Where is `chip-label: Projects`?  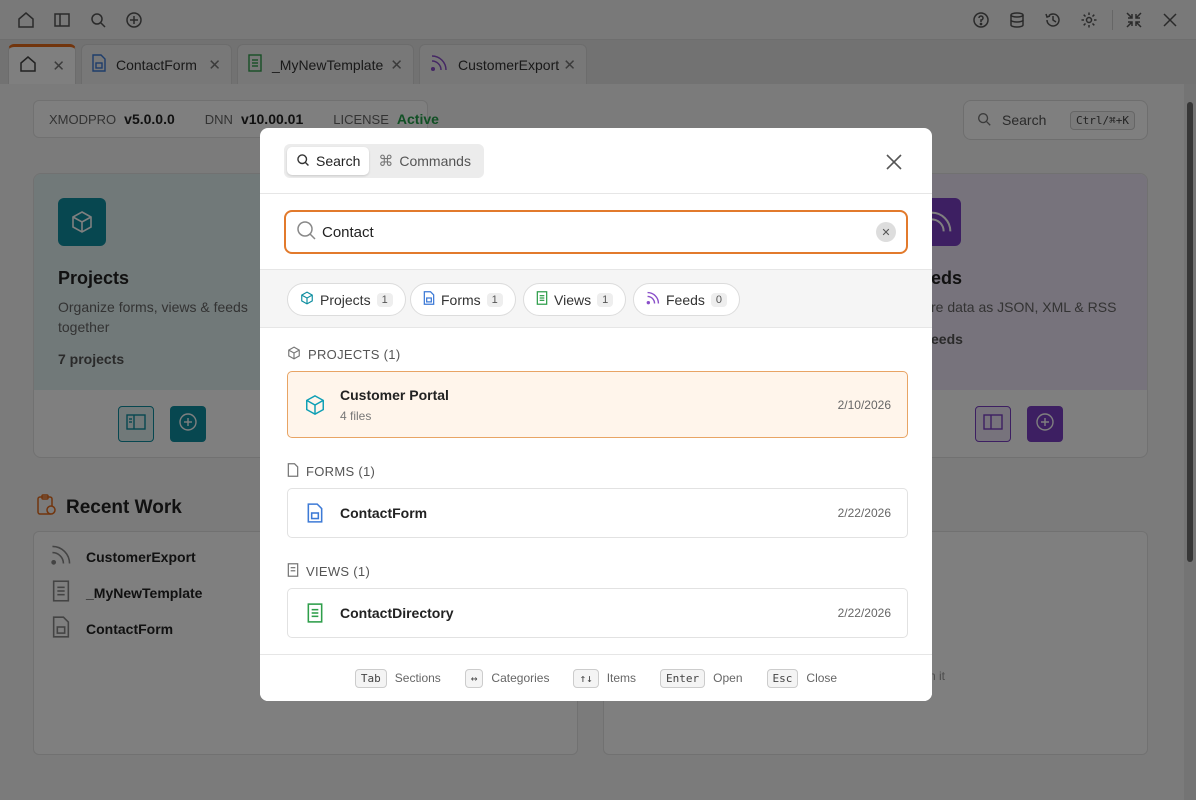 chip-label: Projects is located at coordinates (345, 299).